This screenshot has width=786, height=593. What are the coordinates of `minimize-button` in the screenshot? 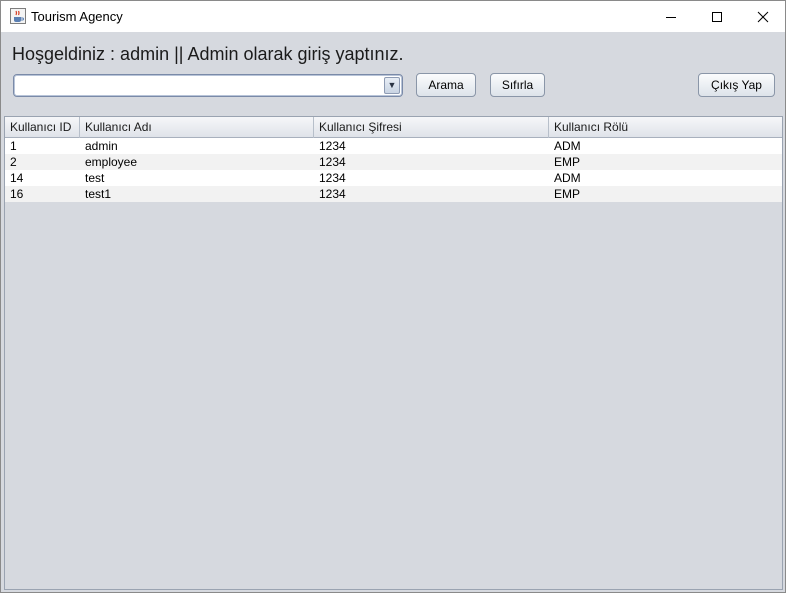 It's located at (671, 16).